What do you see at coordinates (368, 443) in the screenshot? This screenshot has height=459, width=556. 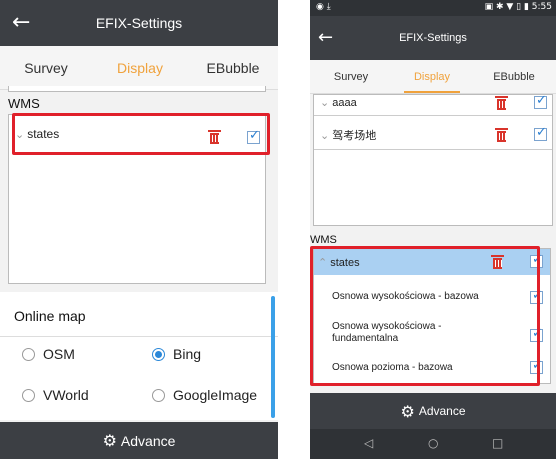 I see `nav-back-icon: ◁` at bounding box center [368, 443].